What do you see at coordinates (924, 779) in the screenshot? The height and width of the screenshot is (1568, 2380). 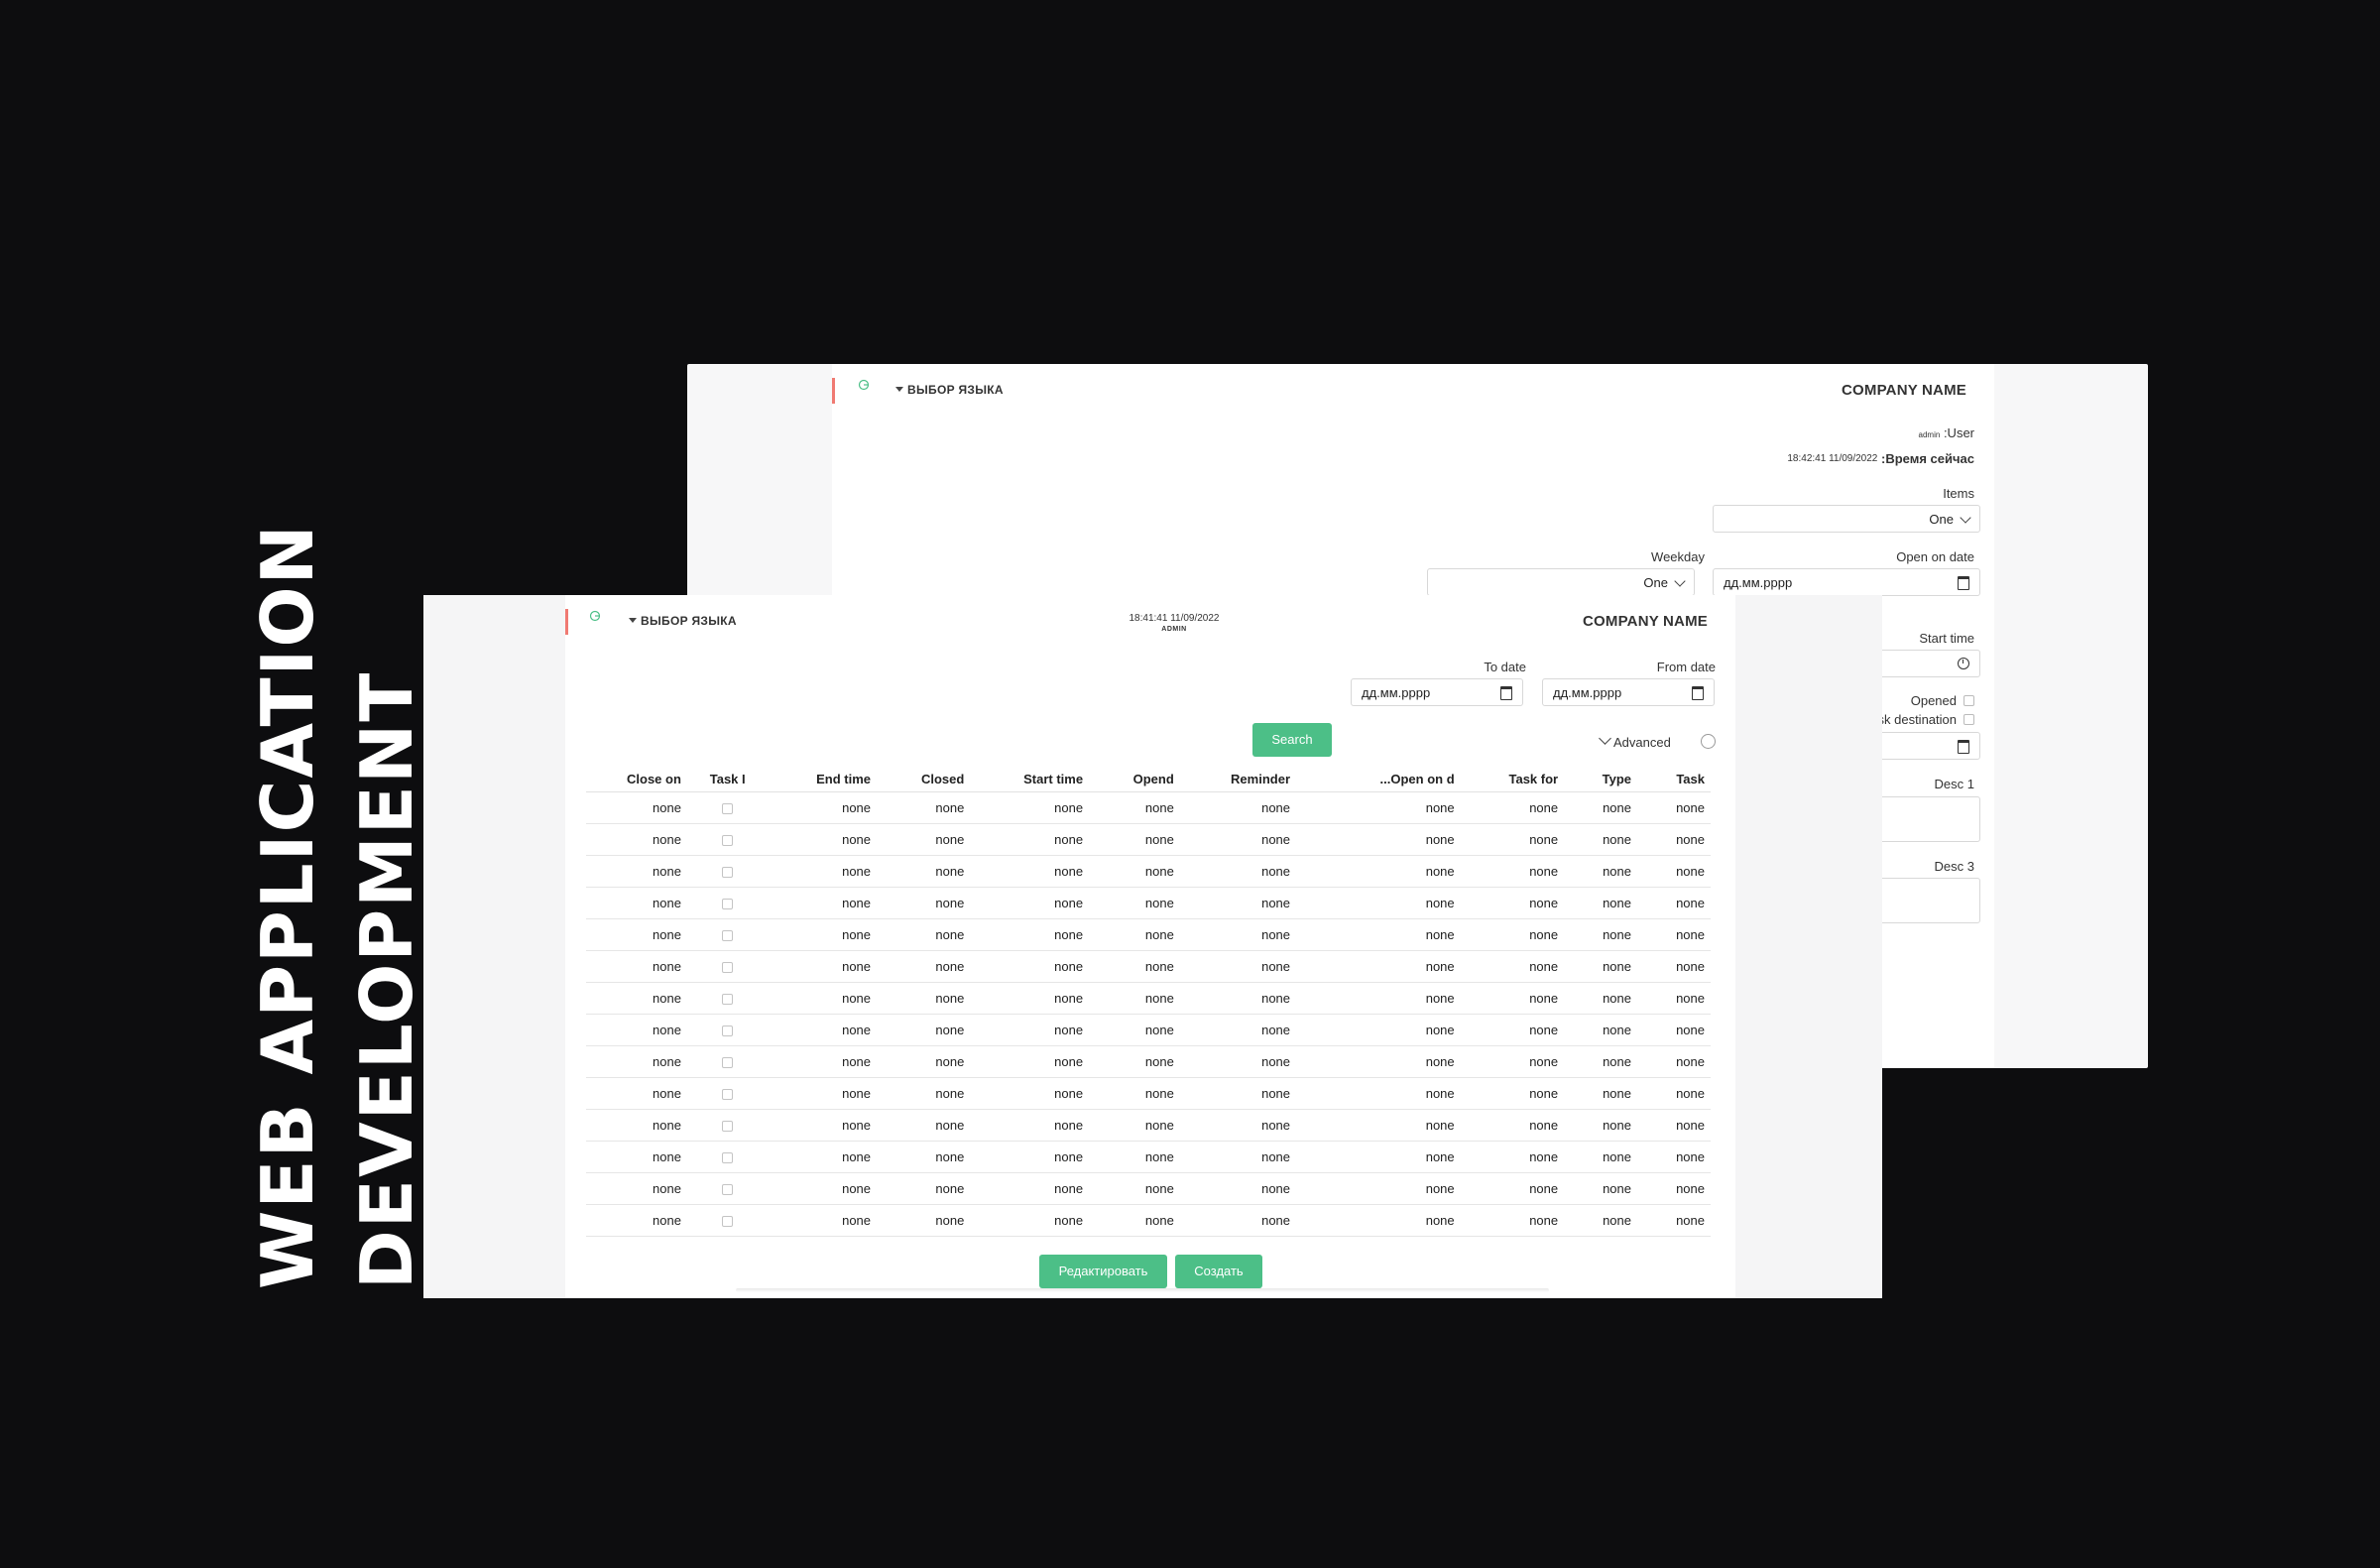 I see `column-header: Closed` at bounding box center [924, 779].